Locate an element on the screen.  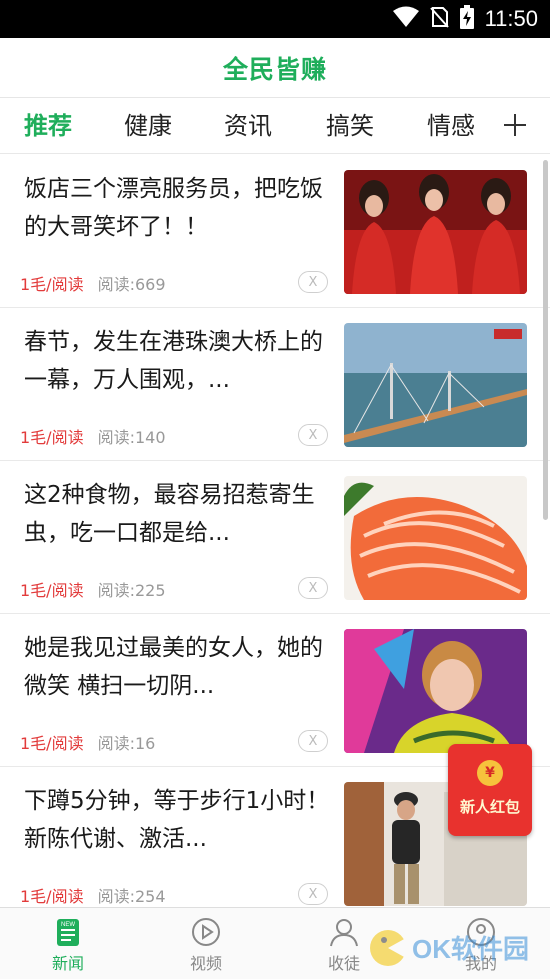
nav-news: NEW 新闻 is located at coordinates (68, 943).